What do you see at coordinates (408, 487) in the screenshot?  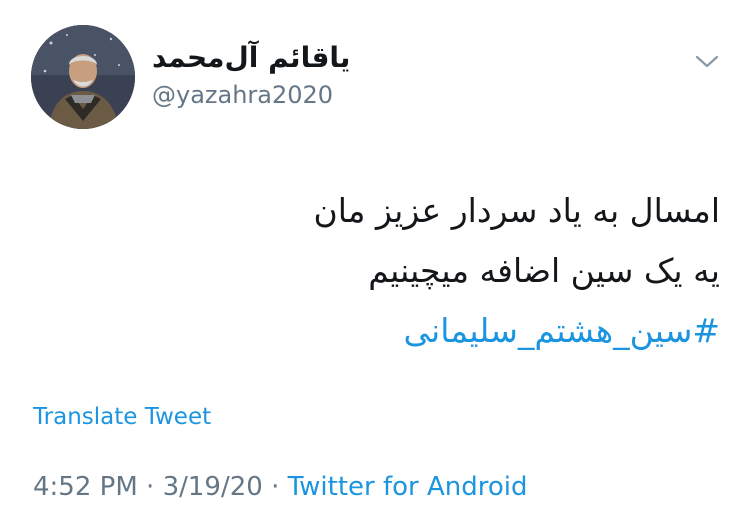 I see `tweet-source-link: Twitter for Android` at bounding box center [408, 487].